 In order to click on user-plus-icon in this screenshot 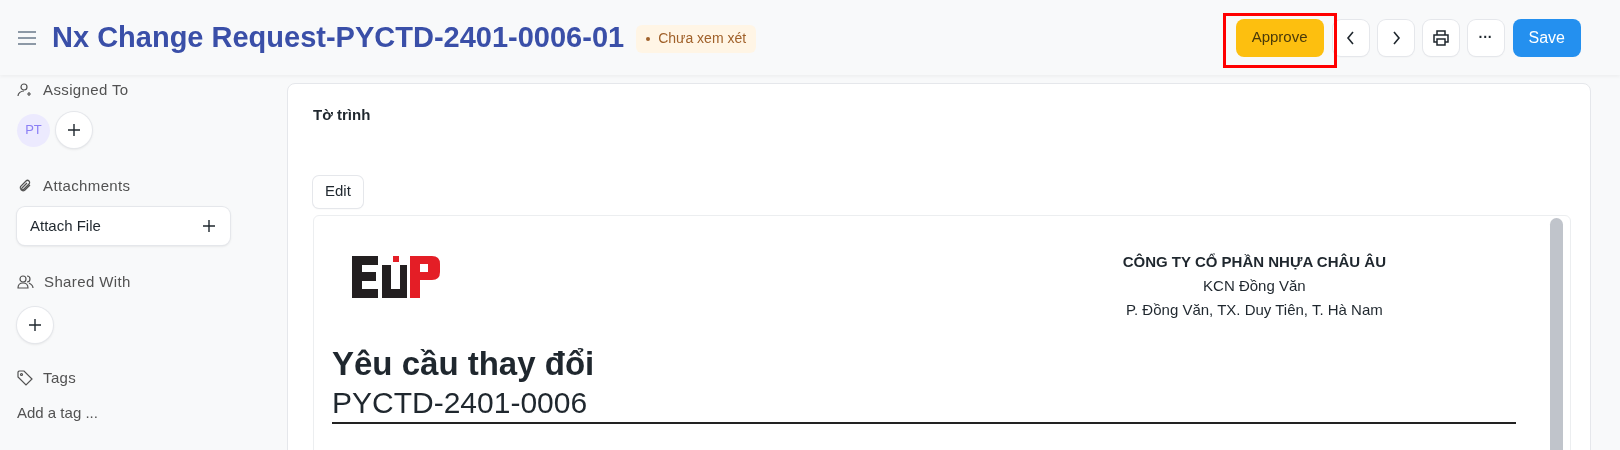, I will do `click(25, 90)`.